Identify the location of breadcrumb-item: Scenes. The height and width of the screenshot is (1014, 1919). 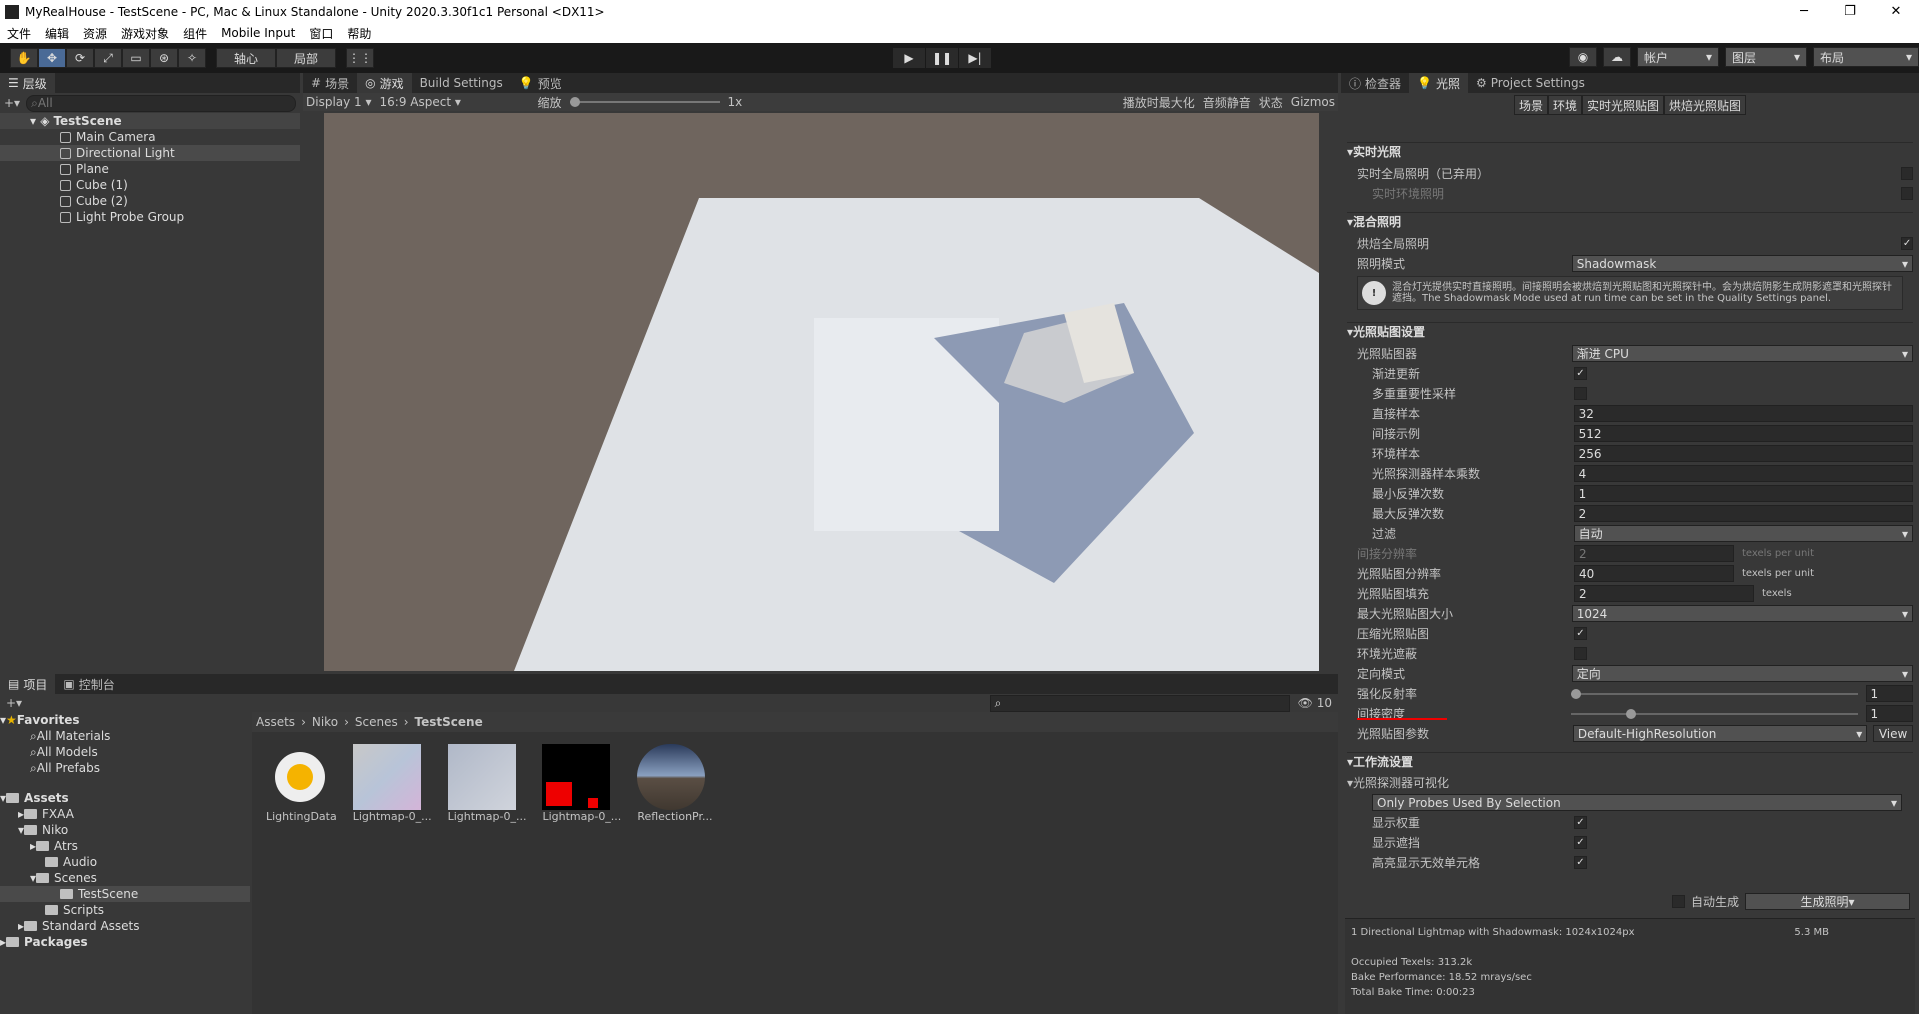
(376, 722).